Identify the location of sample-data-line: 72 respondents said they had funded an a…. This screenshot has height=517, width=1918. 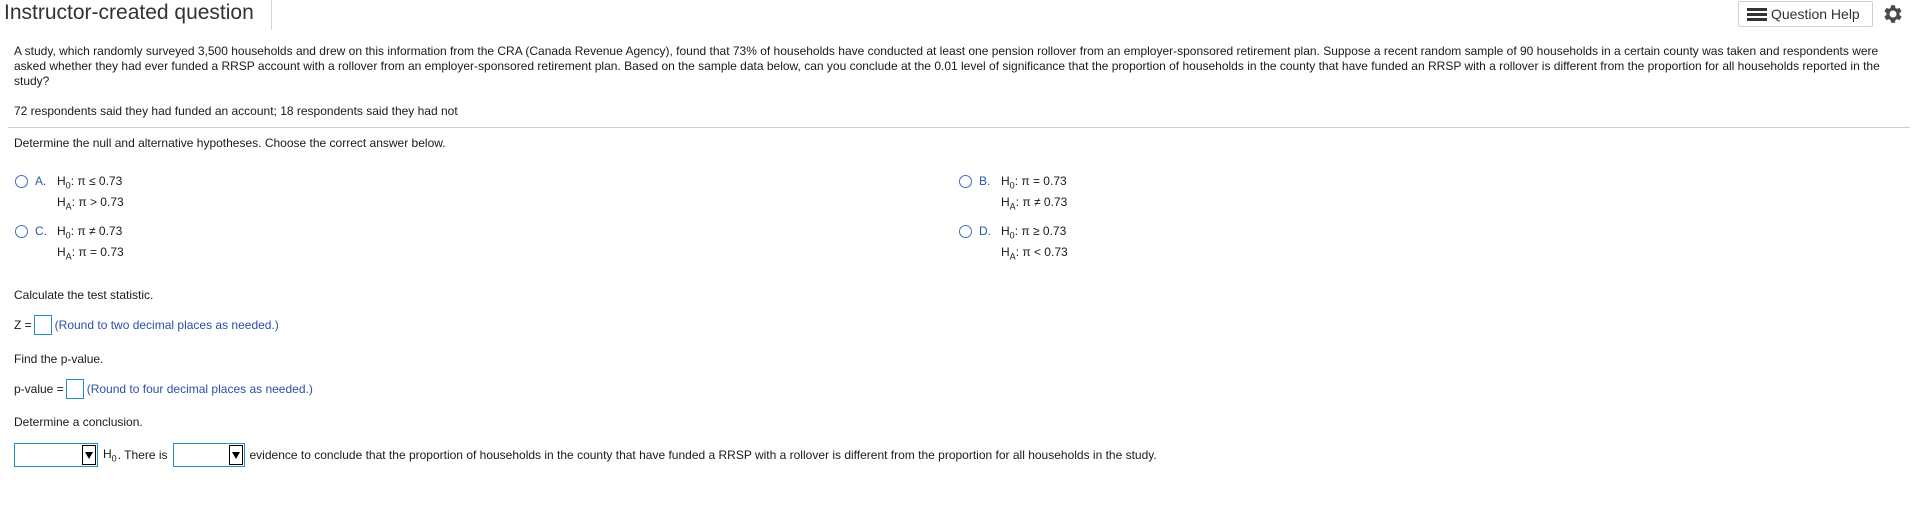
(236, 111).